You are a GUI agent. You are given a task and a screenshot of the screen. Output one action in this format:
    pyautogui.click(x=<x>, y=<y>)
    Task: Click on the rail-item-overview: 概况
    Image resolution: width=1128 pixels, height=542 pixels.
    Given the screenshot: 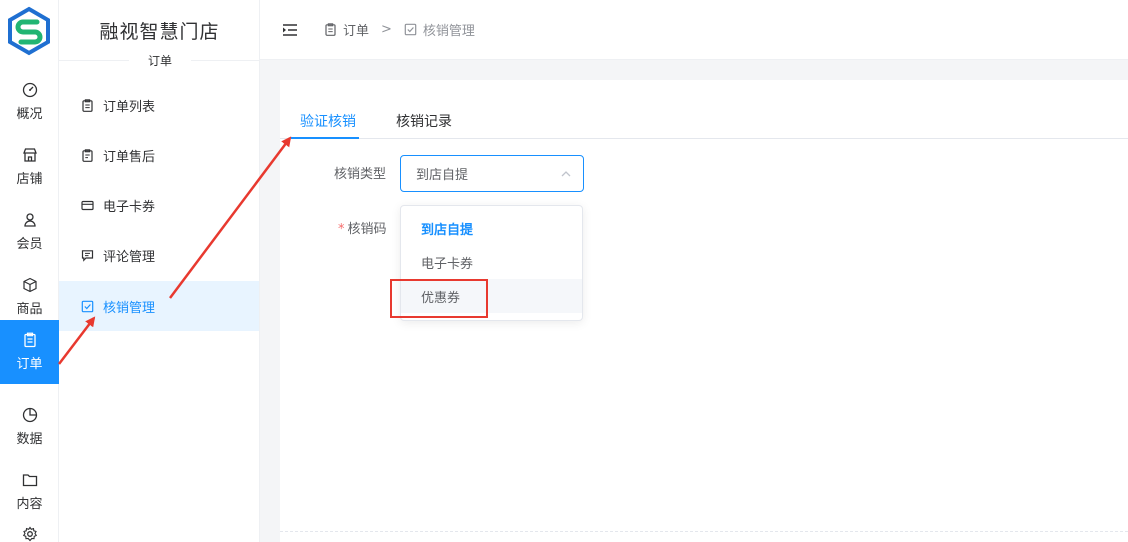 What is the action you would take?
    pyautogui.click(x=29, y=102)
    